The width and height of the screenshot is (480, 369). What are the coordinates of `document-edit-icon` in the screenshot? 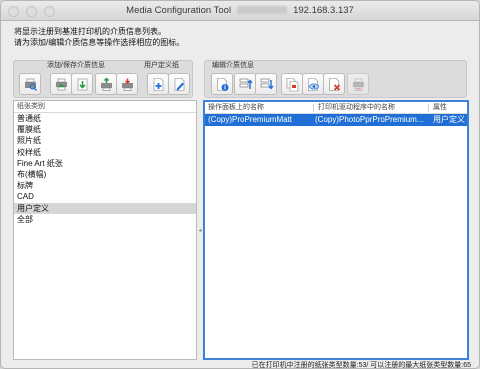 It's located at (179, 84).